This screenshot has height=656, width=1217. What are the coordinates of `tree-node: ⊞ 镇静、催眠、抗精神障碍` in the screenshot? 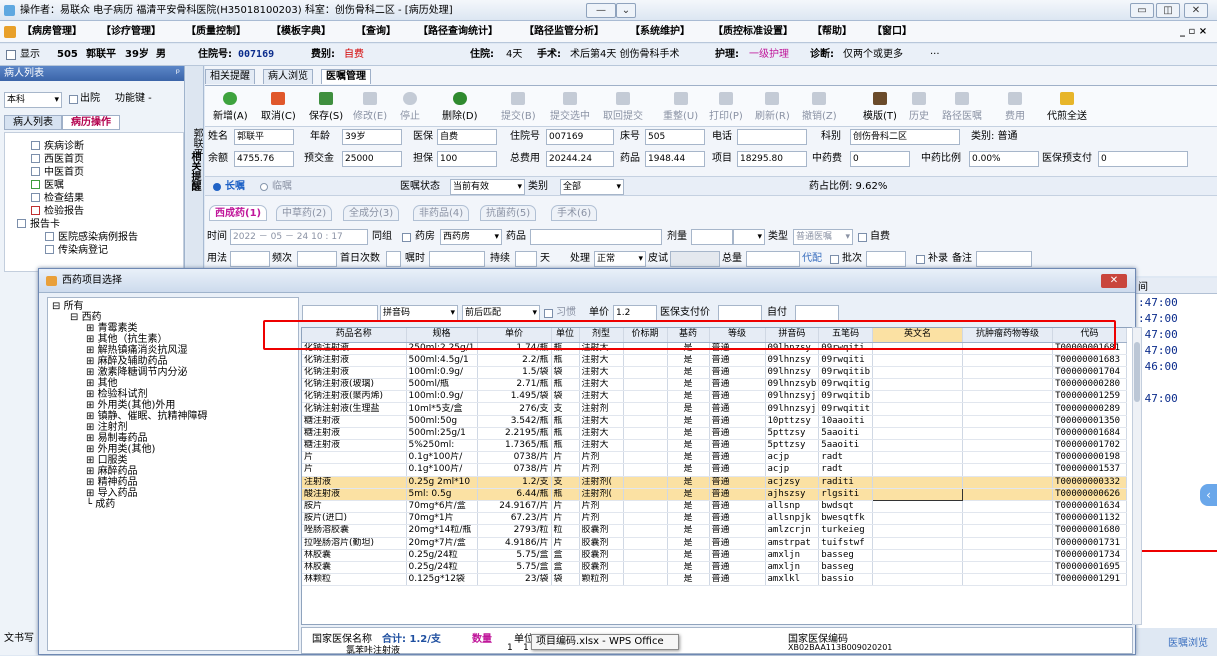 It's located at (147, 416).